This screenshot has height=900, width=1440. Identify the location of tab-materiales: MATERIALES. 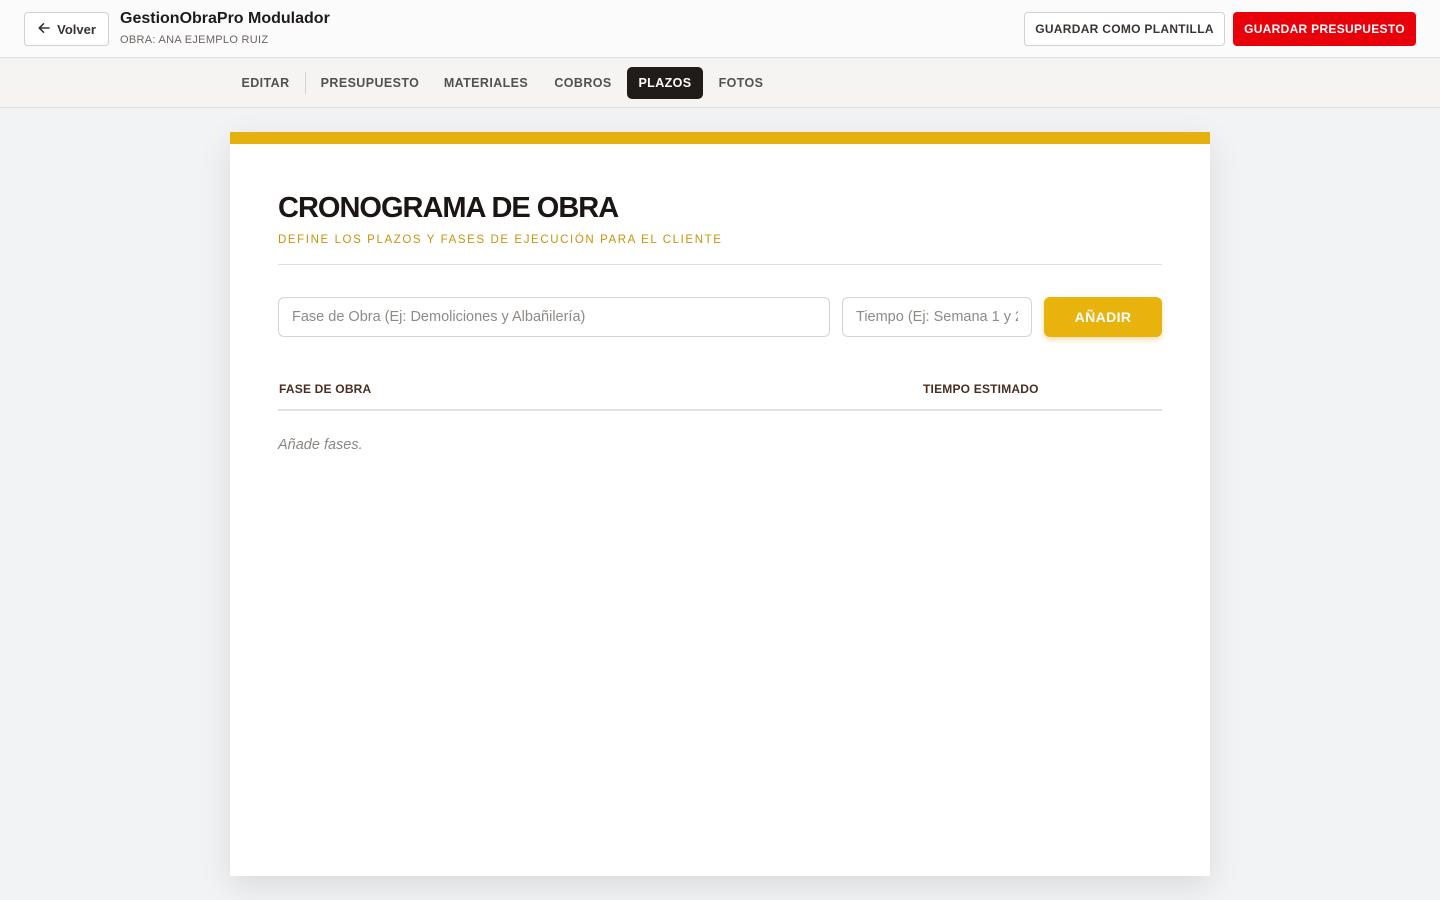
(486, 83).